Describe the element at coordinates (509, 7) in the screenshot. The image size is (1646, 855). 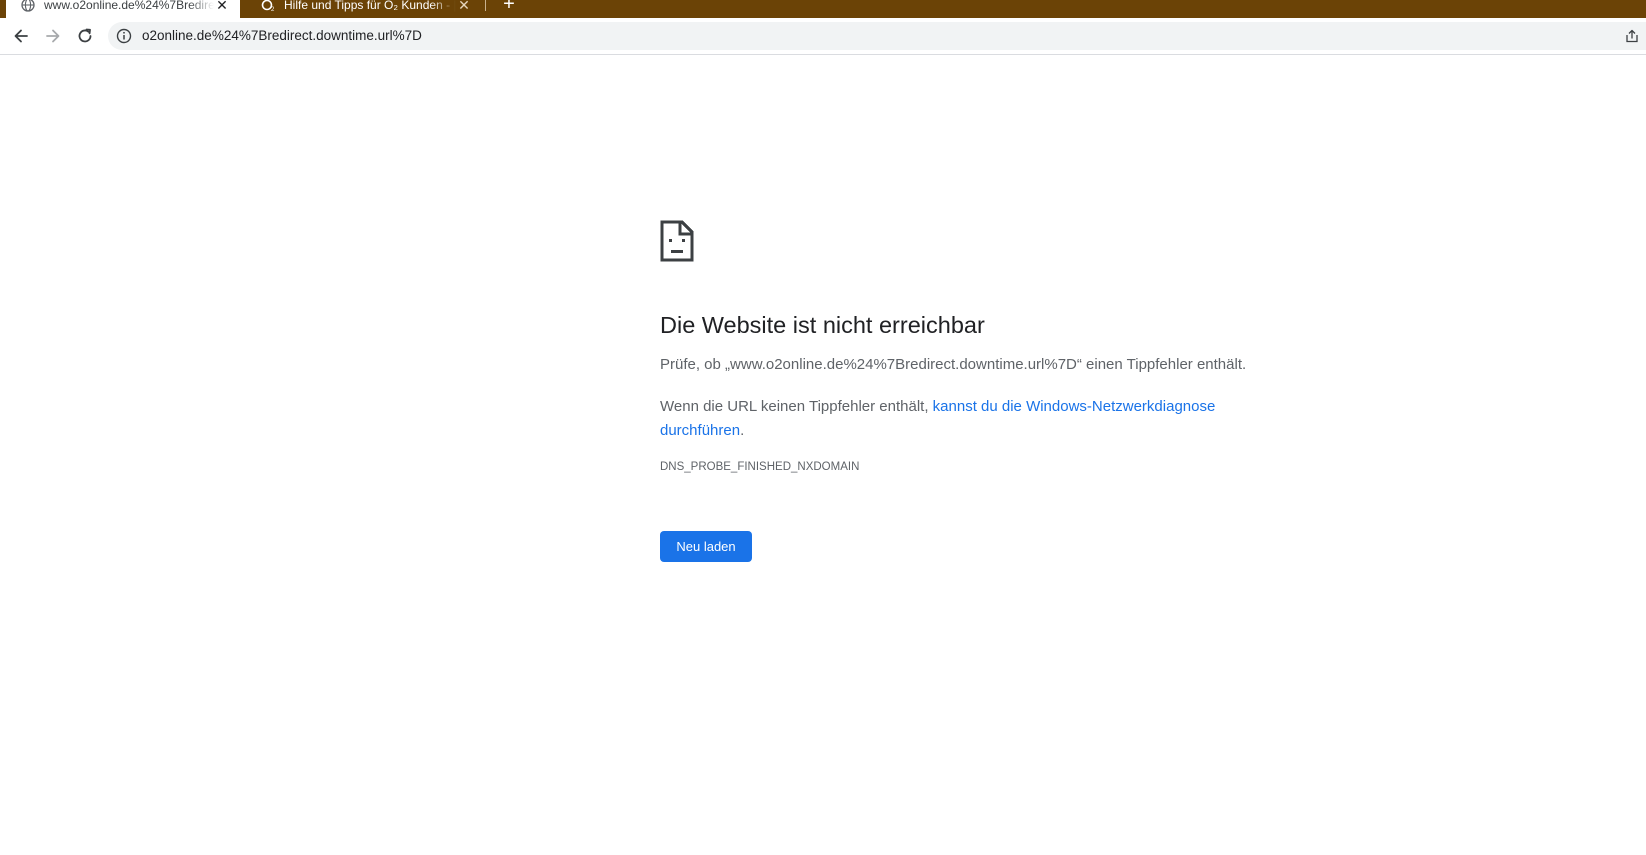
I see `new-tab-button: +` at that location.